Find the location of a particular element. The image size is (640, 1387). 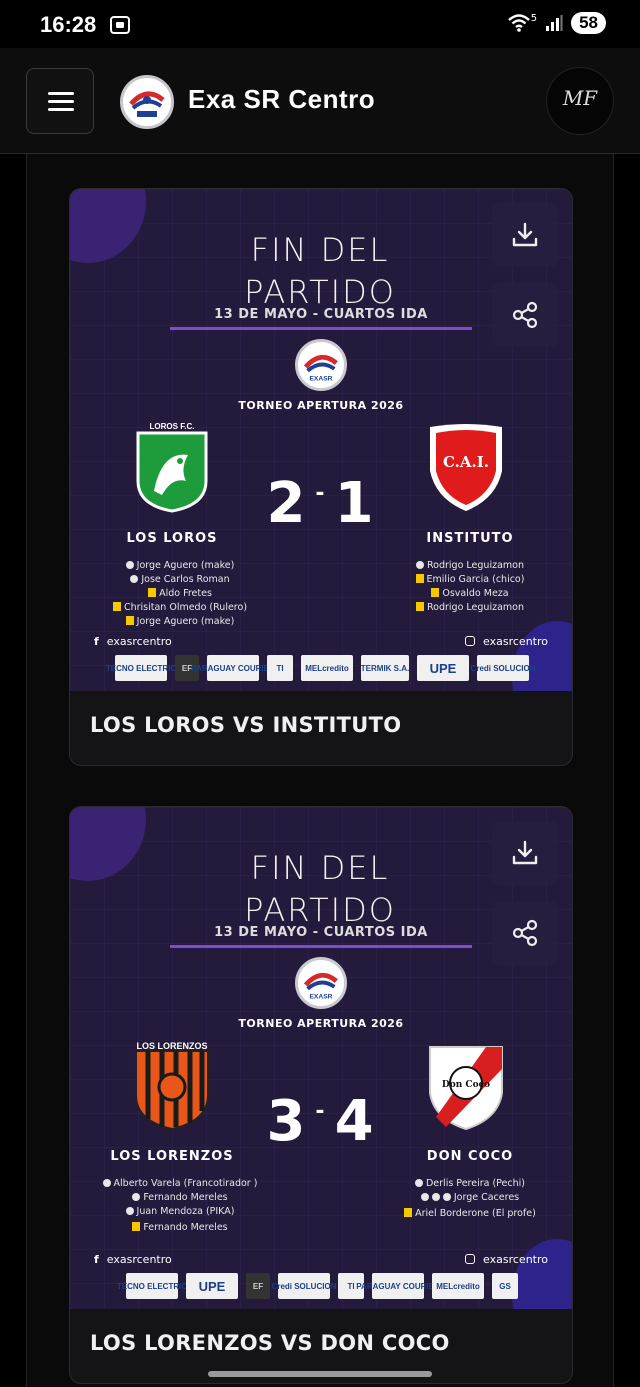

crest-label: LOS LORENZOS is located at coordinates (171, 1046).